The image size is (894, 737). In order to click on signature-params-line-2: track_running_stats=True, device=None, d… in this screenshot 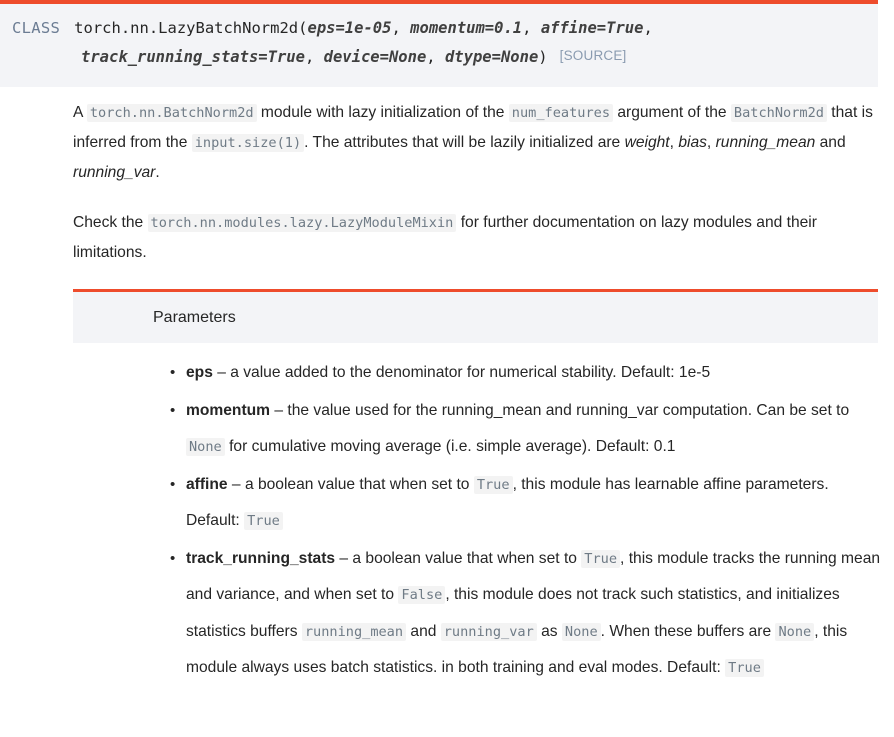, I will do `click(309, 57)`.